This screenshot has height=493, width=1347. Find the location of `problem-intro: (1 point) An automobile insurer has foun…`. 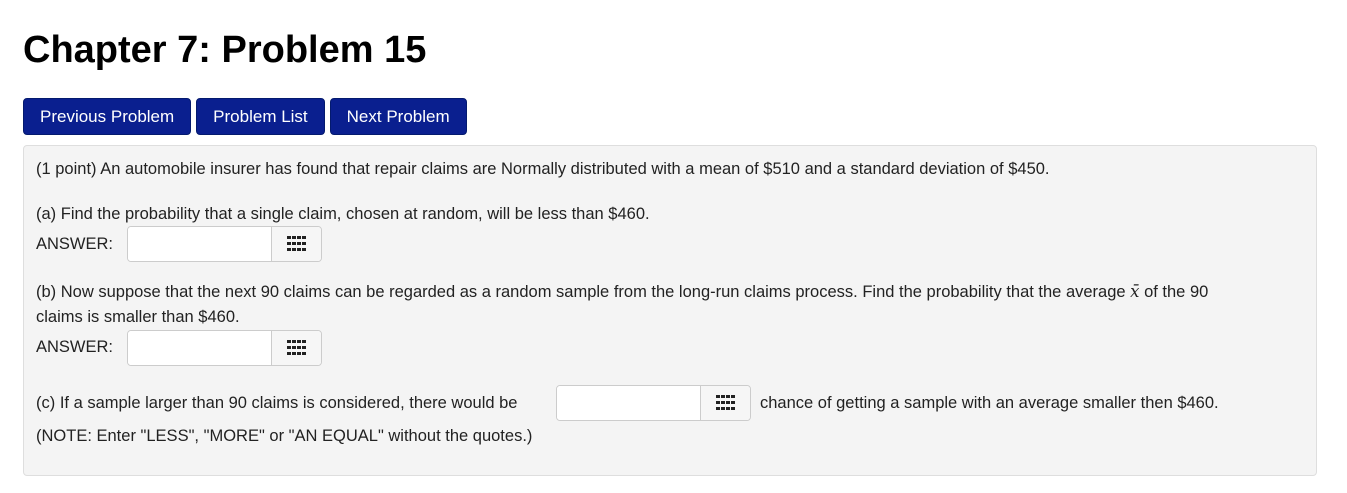

problem-intro: (1 point) An automobile insurer has foun… is located at coordinates (543, 169).